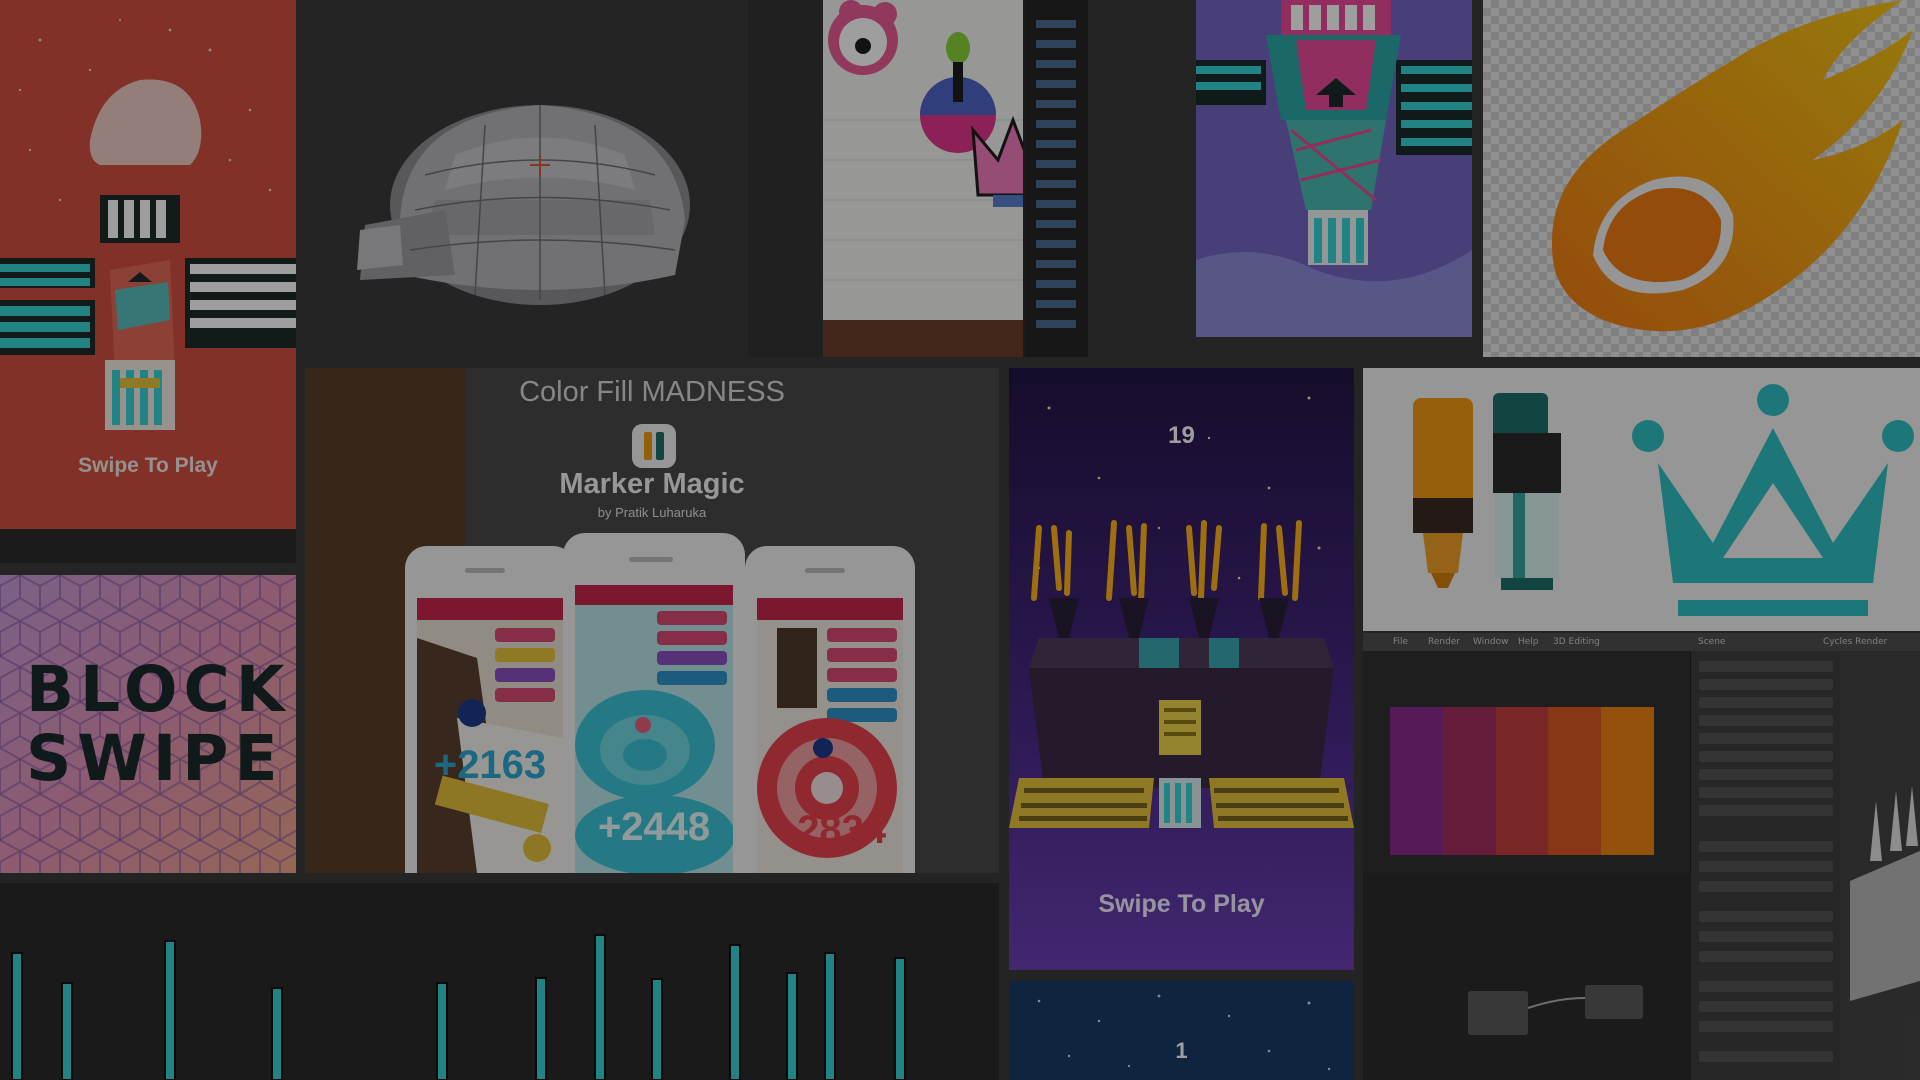 This screenshot has height=1080, width=1920. I want to click on app-name: Marker Magic, so click(652, 484).